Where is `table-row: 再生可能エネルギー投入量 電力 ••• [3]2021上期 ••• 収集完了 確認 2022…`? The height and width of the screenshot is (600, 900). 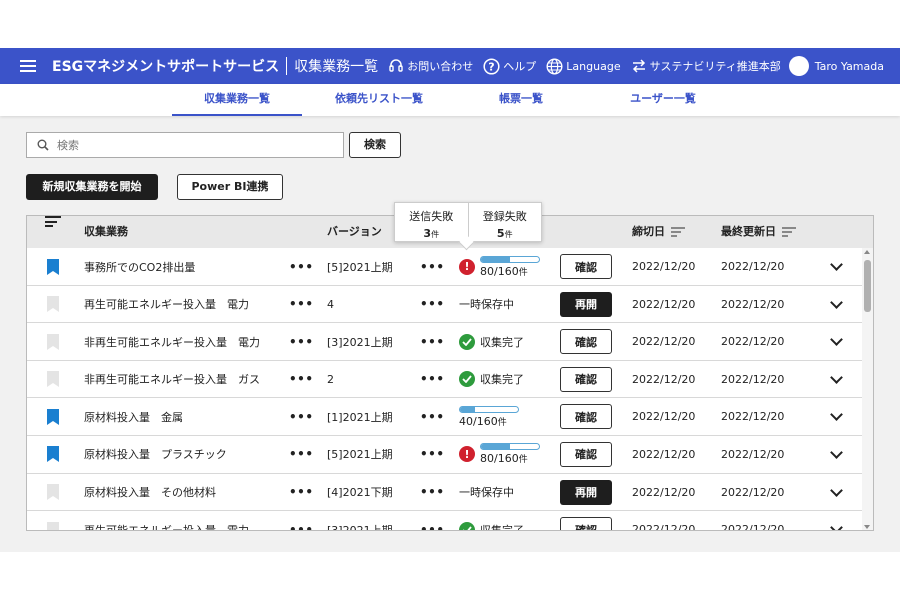 table-row: 再生可能エネルギー投入量 電力 ••• [3]2021上期 ••• 収集完了 確認 2022… is located at coordinates (445, 521).